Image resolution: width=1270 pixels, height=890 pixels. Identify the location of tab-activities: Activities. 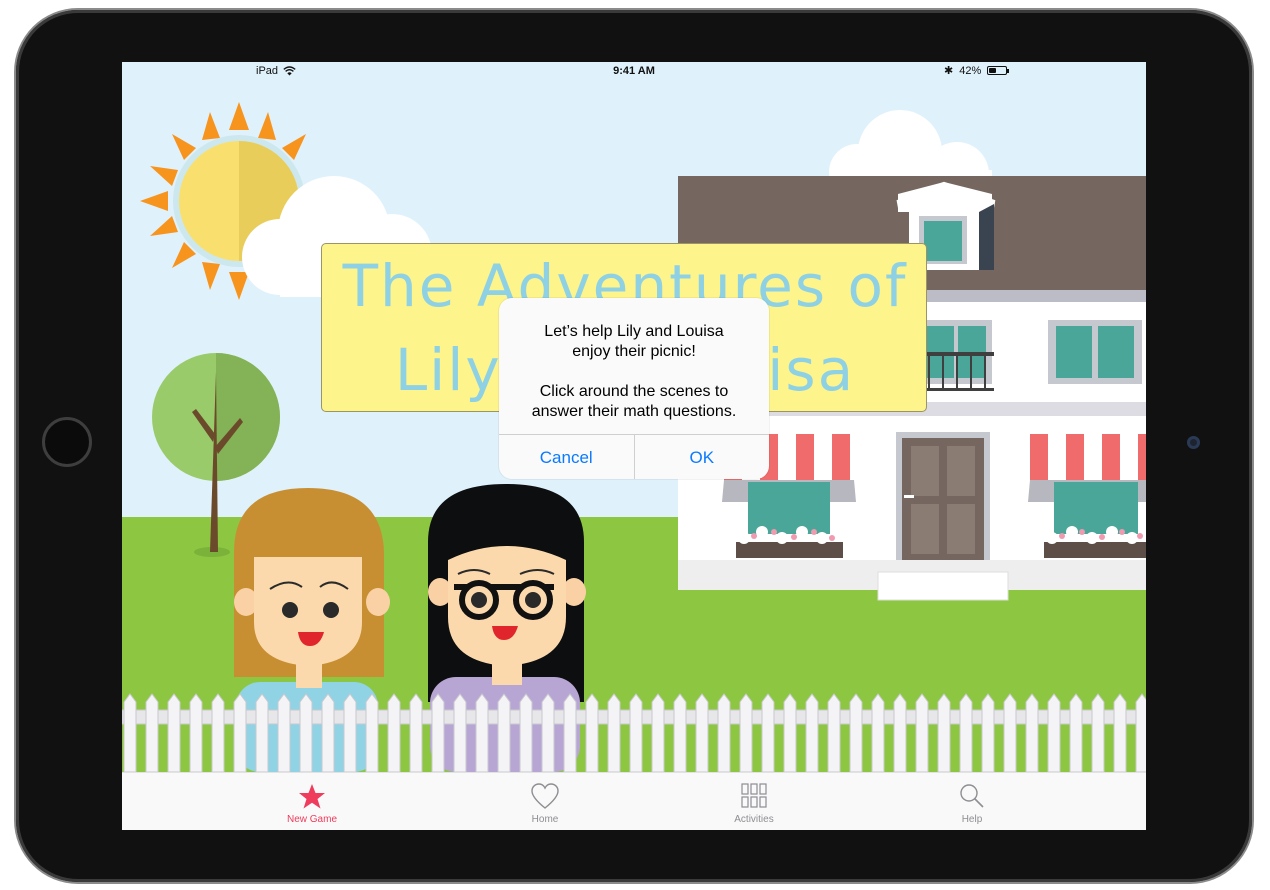
(754, 801).